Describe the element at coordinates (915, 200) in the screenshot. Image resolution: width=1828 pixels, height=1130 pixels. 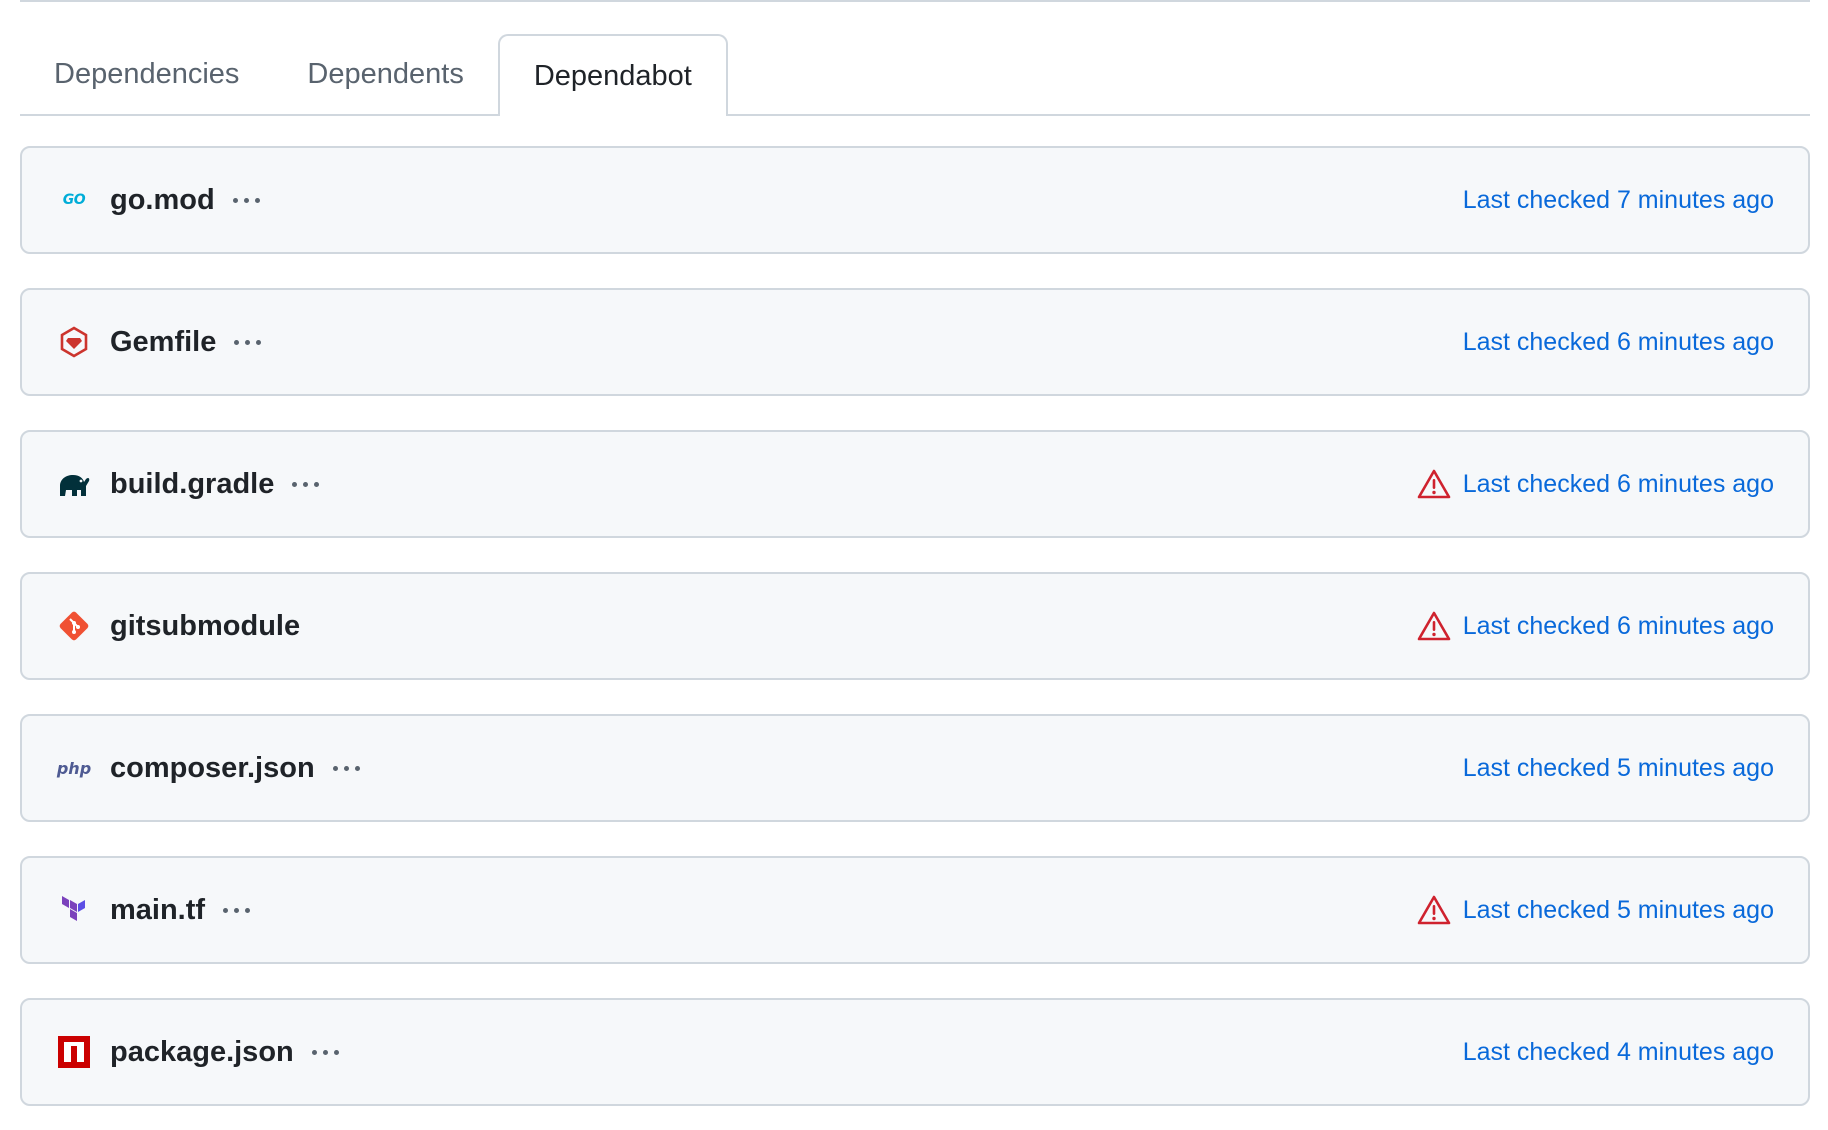
I see `manifest-row: GO go.mod Last checked 7 minutes ago` at that location.